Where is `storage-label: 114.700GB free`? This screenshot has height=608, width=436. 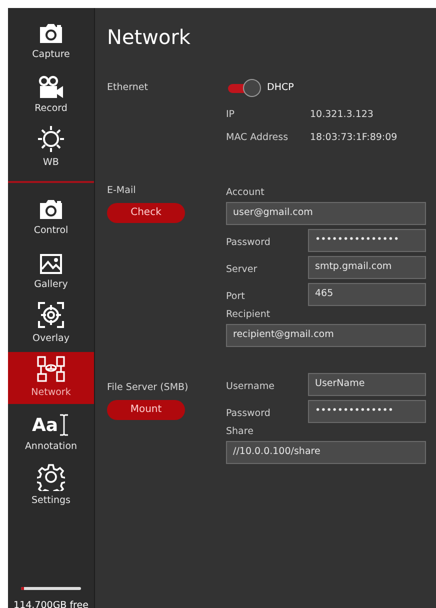 storage-label: 114.700GB free is located at coordinates (51, 604).